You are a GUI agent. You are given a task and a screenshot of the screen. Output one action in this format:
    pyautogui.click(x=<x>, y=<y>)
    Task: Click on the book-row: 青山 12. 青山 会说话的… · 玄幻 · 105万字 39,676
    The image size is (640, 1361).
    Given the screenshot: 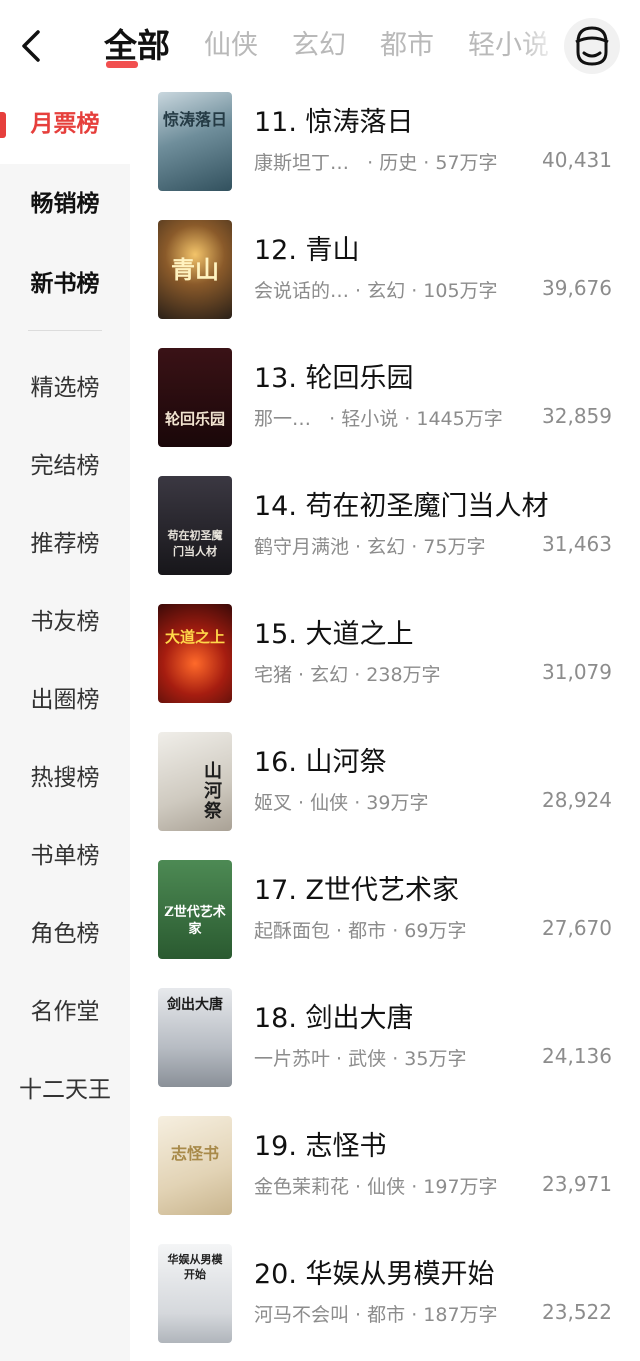 What is the action you would take?
    pyautogui.click(x=385, y=270)
    